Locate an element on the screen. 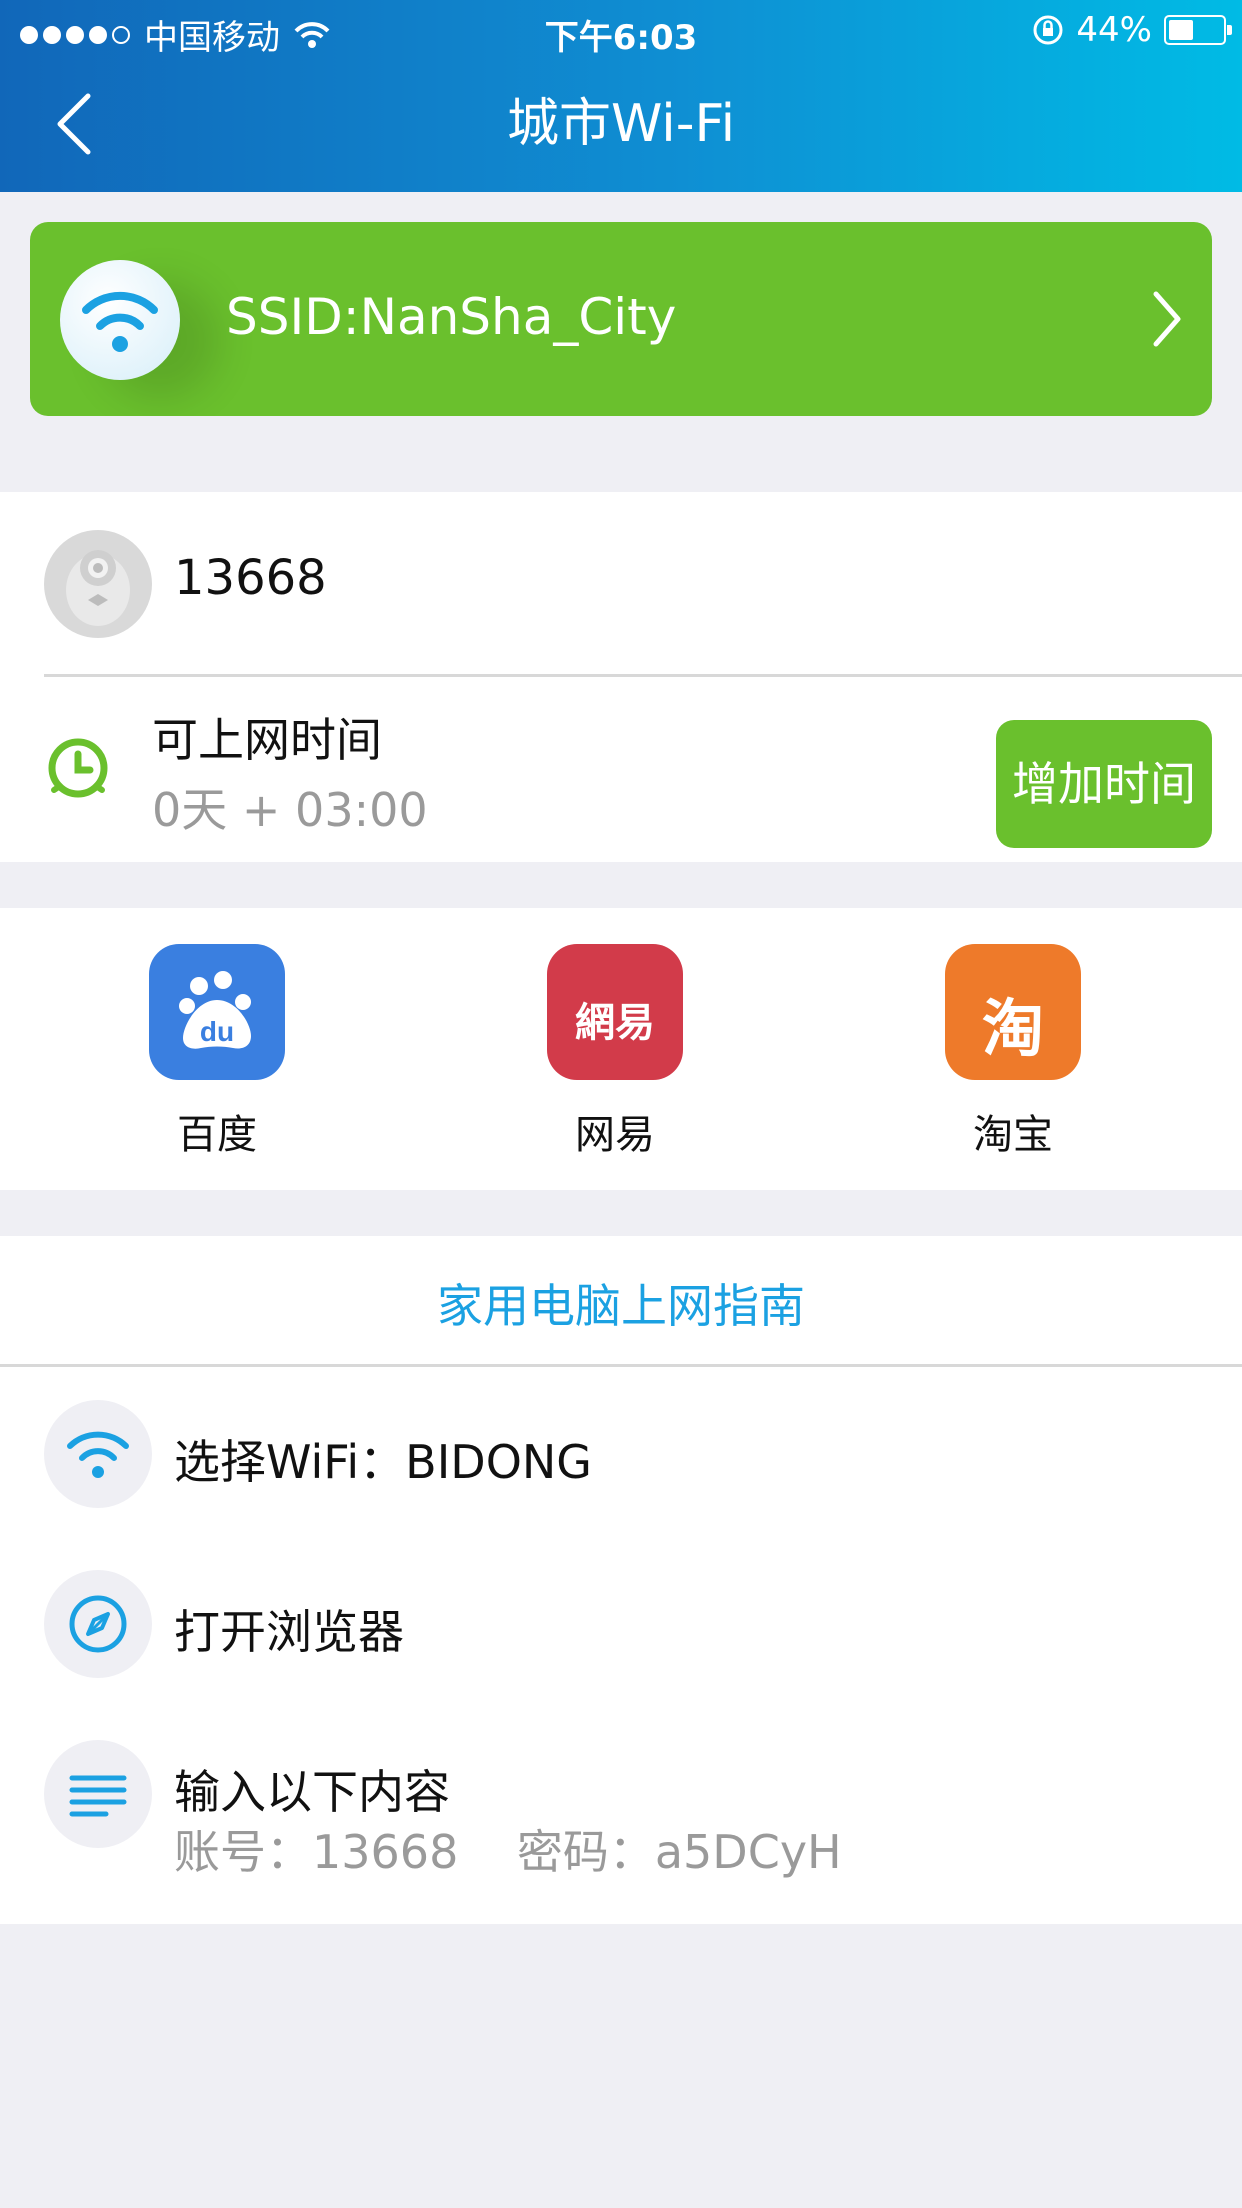  svg-text: du is located at coordinates (217, 1031).